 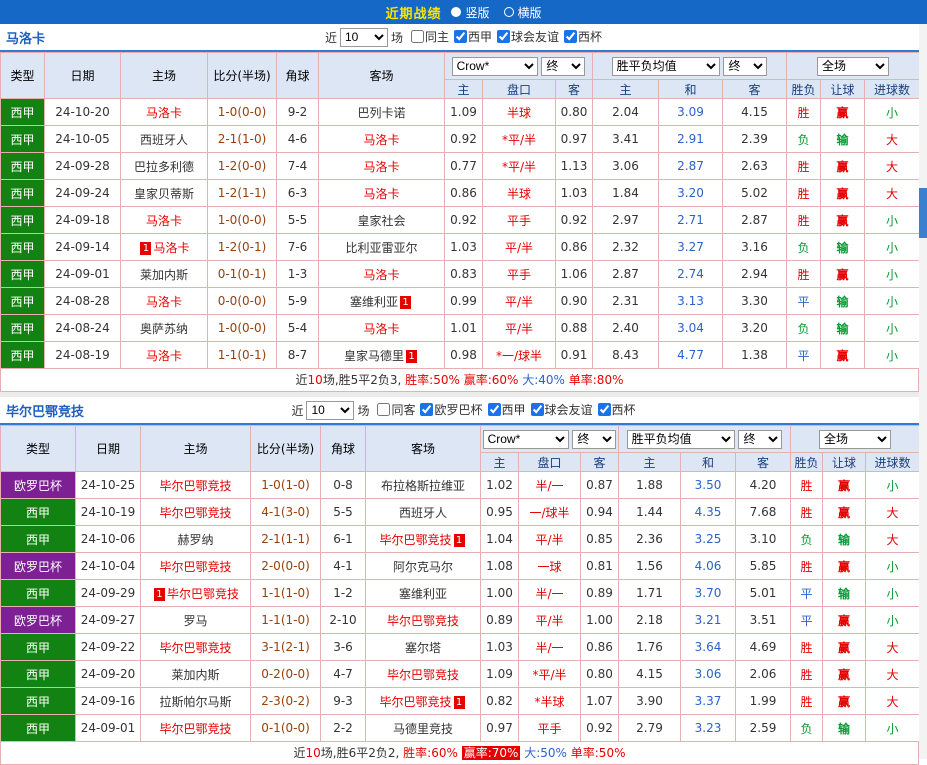 I want to click on cell-home-team: 1 马洛卡, so click(x=164, y=247).